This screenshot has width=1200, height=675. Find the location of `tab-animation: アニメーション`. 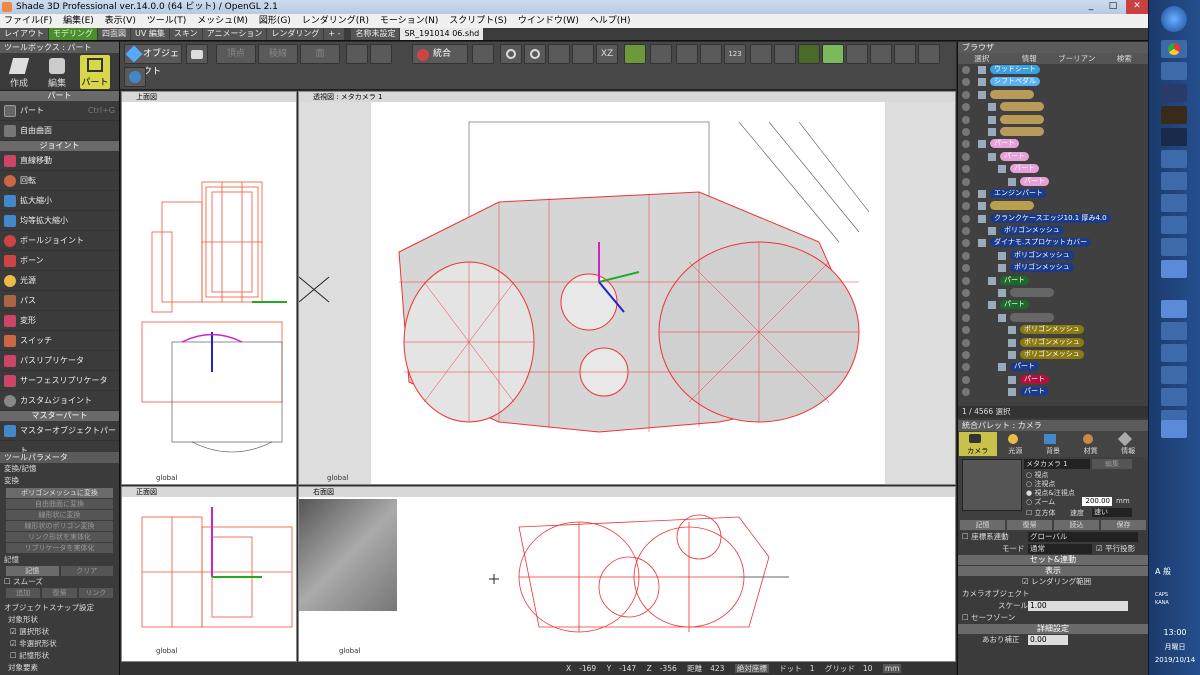

tab-animation: アニメーション is located at coordinates (234, 34).